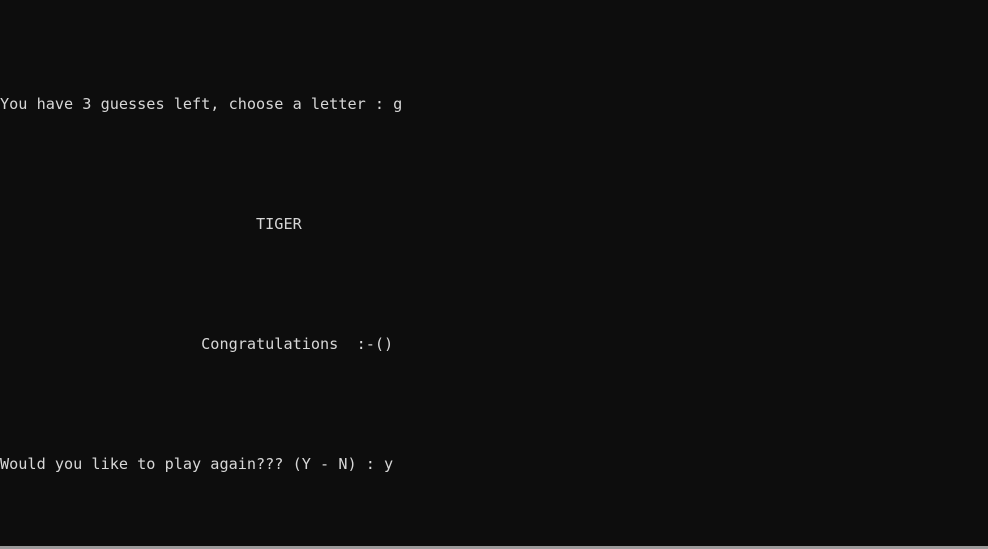 Image resolution: width=988 pixels, height=549 pixels. I want to click on console-line-revealed-word: TIGER, so click(151, 224).